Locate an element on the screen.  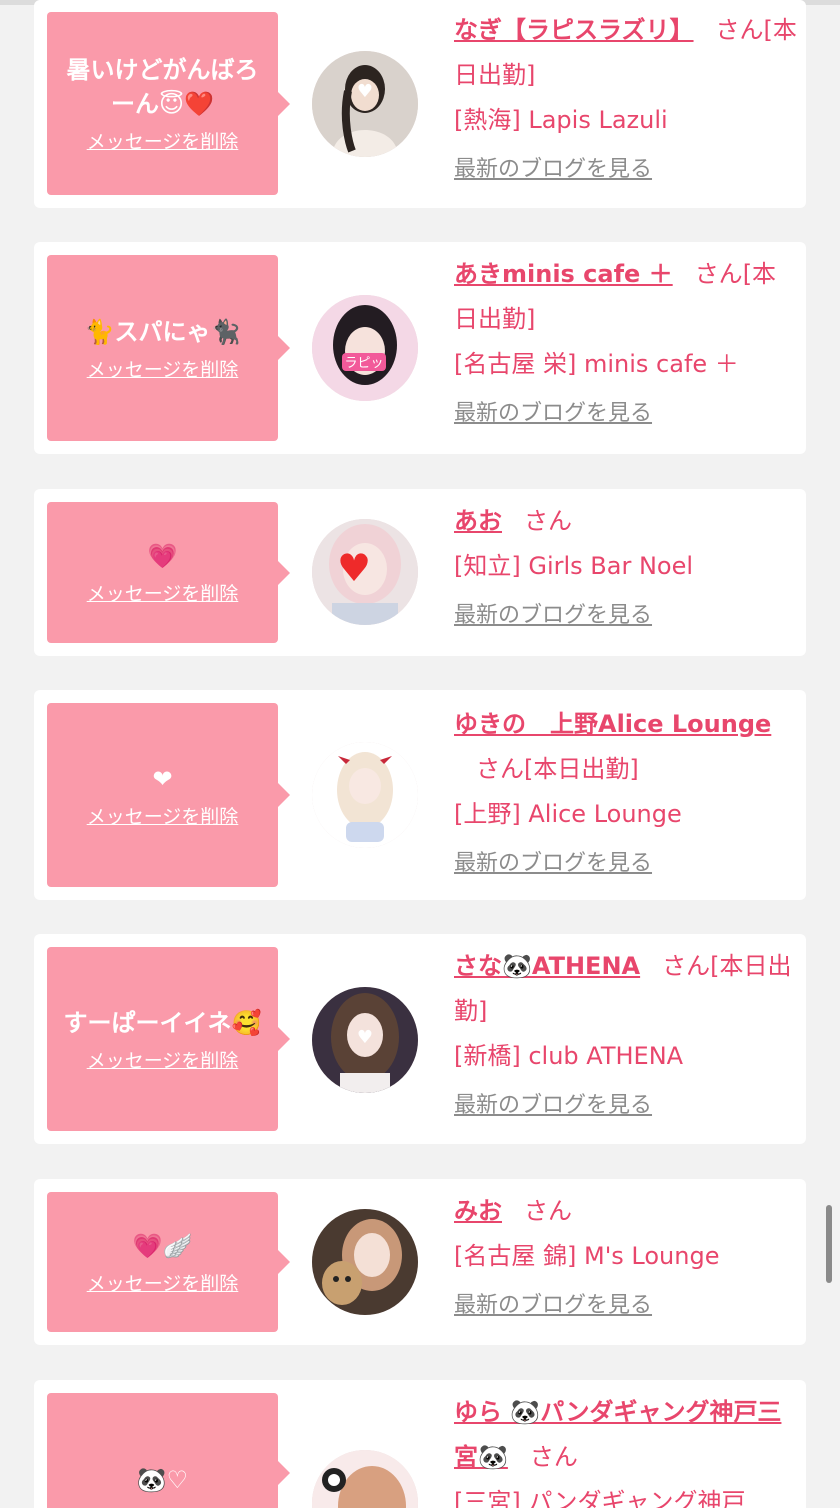
avatar: ラピッ is located at coordinates (365, 348).